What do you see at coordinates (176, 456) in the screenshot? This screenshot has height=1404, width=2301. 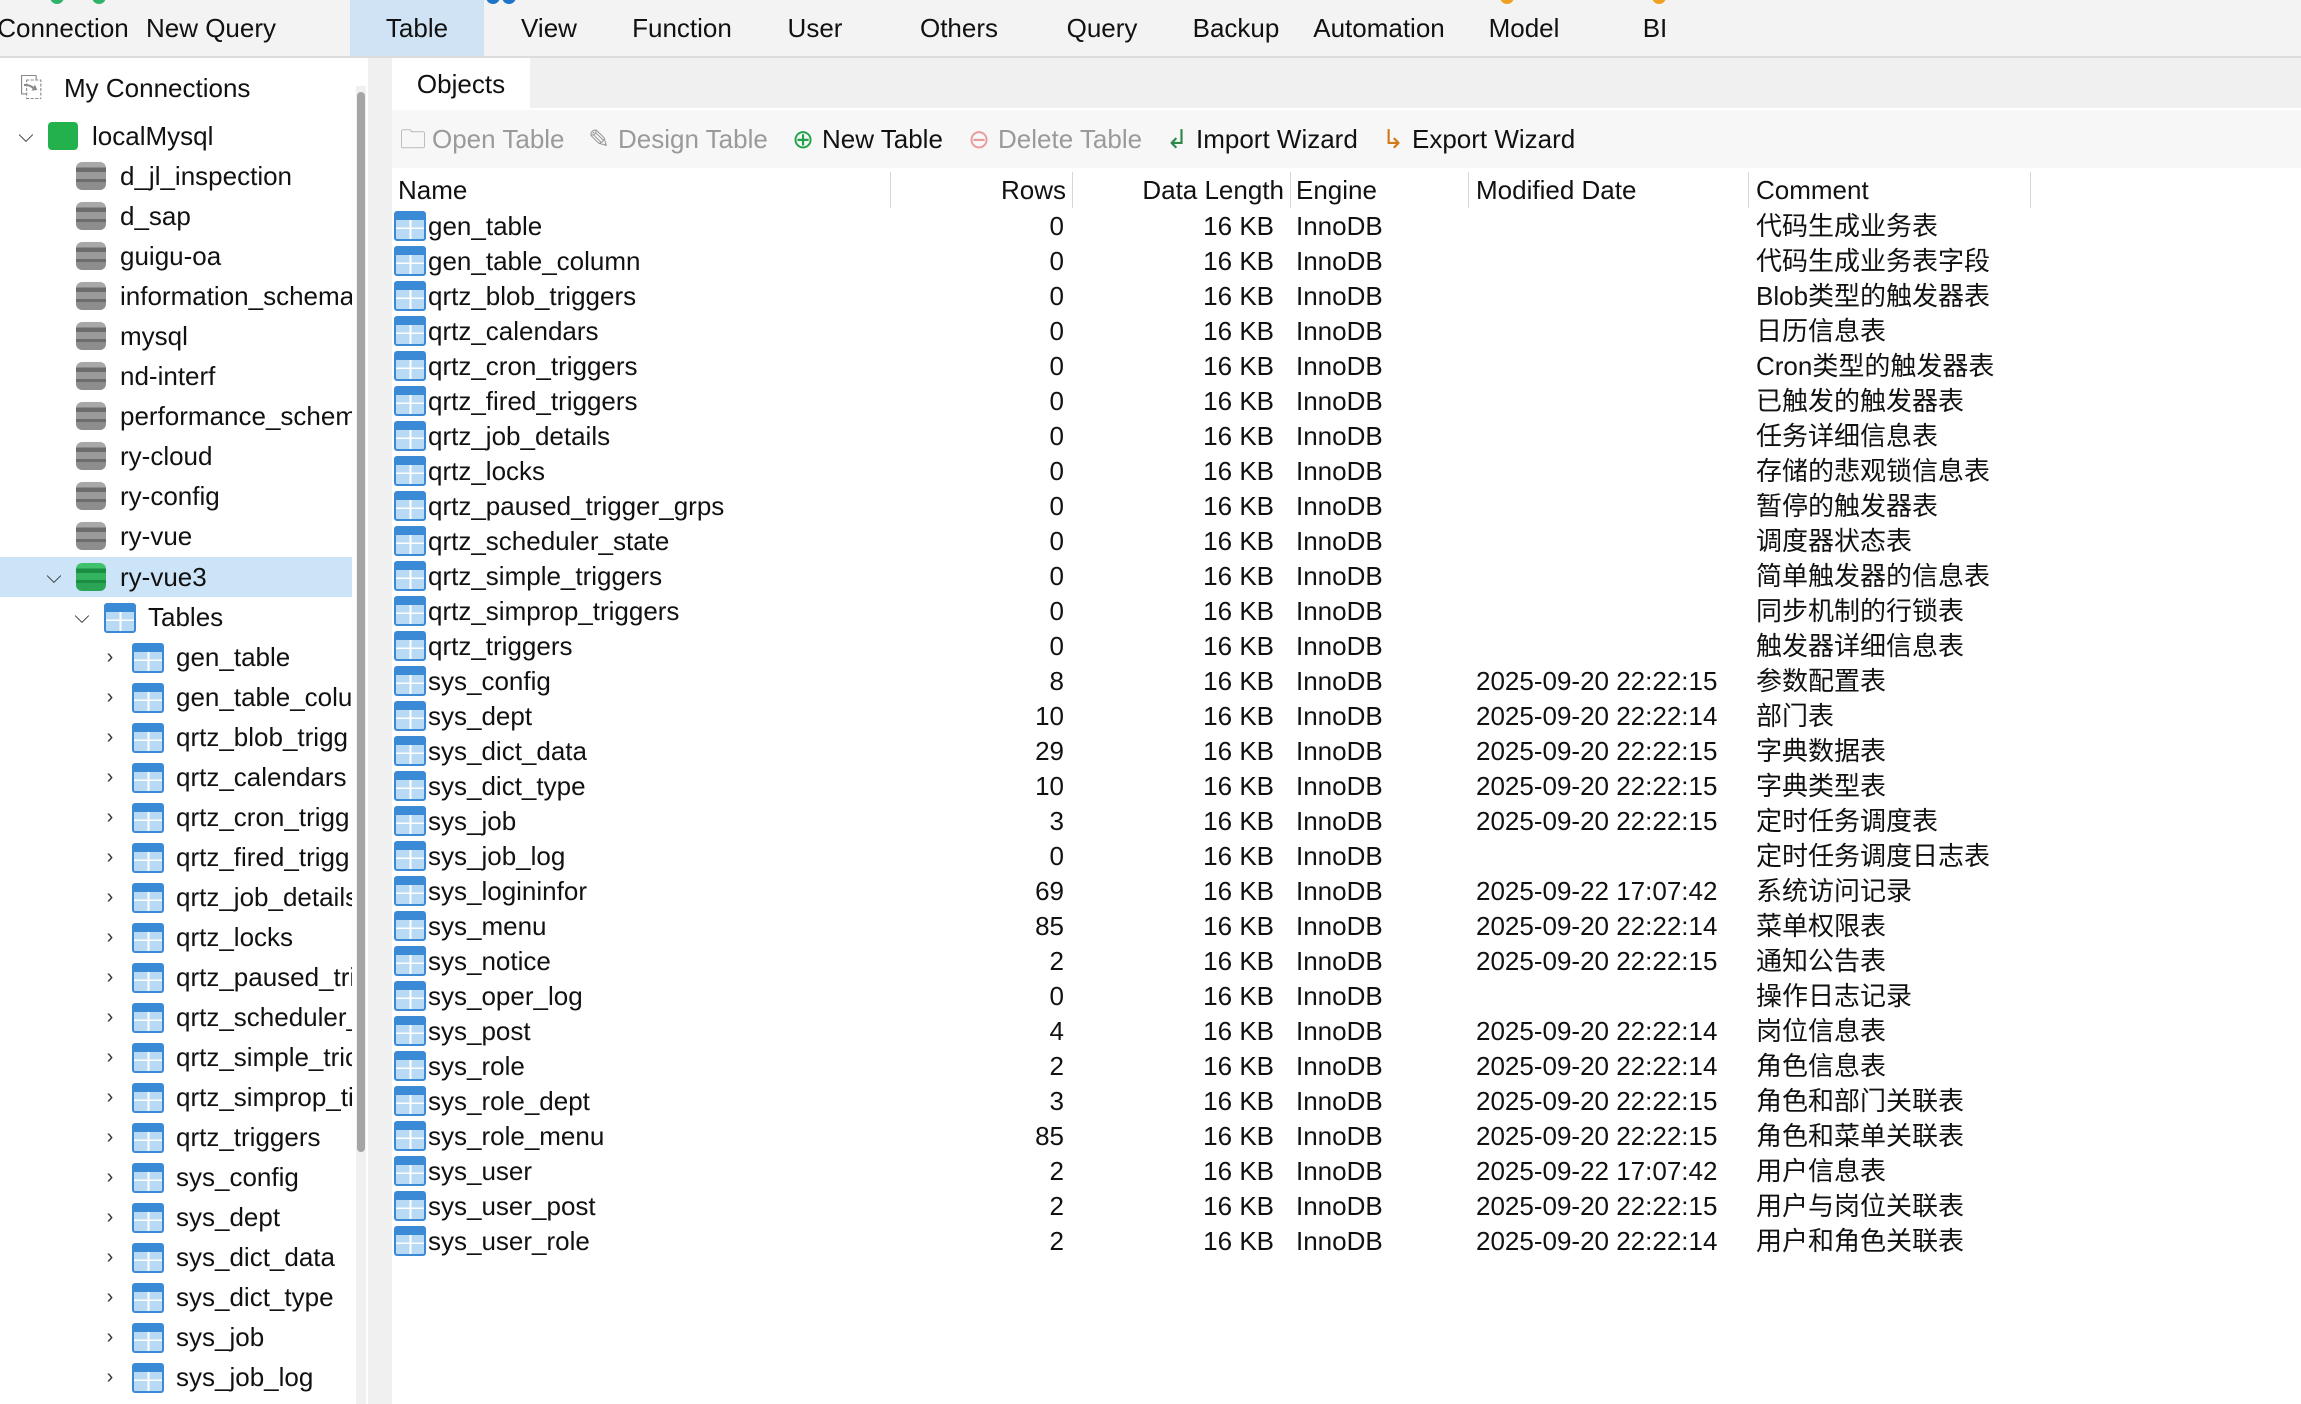 I see `tree-database-item: ry-cloud` at bounding box center [176, 456].